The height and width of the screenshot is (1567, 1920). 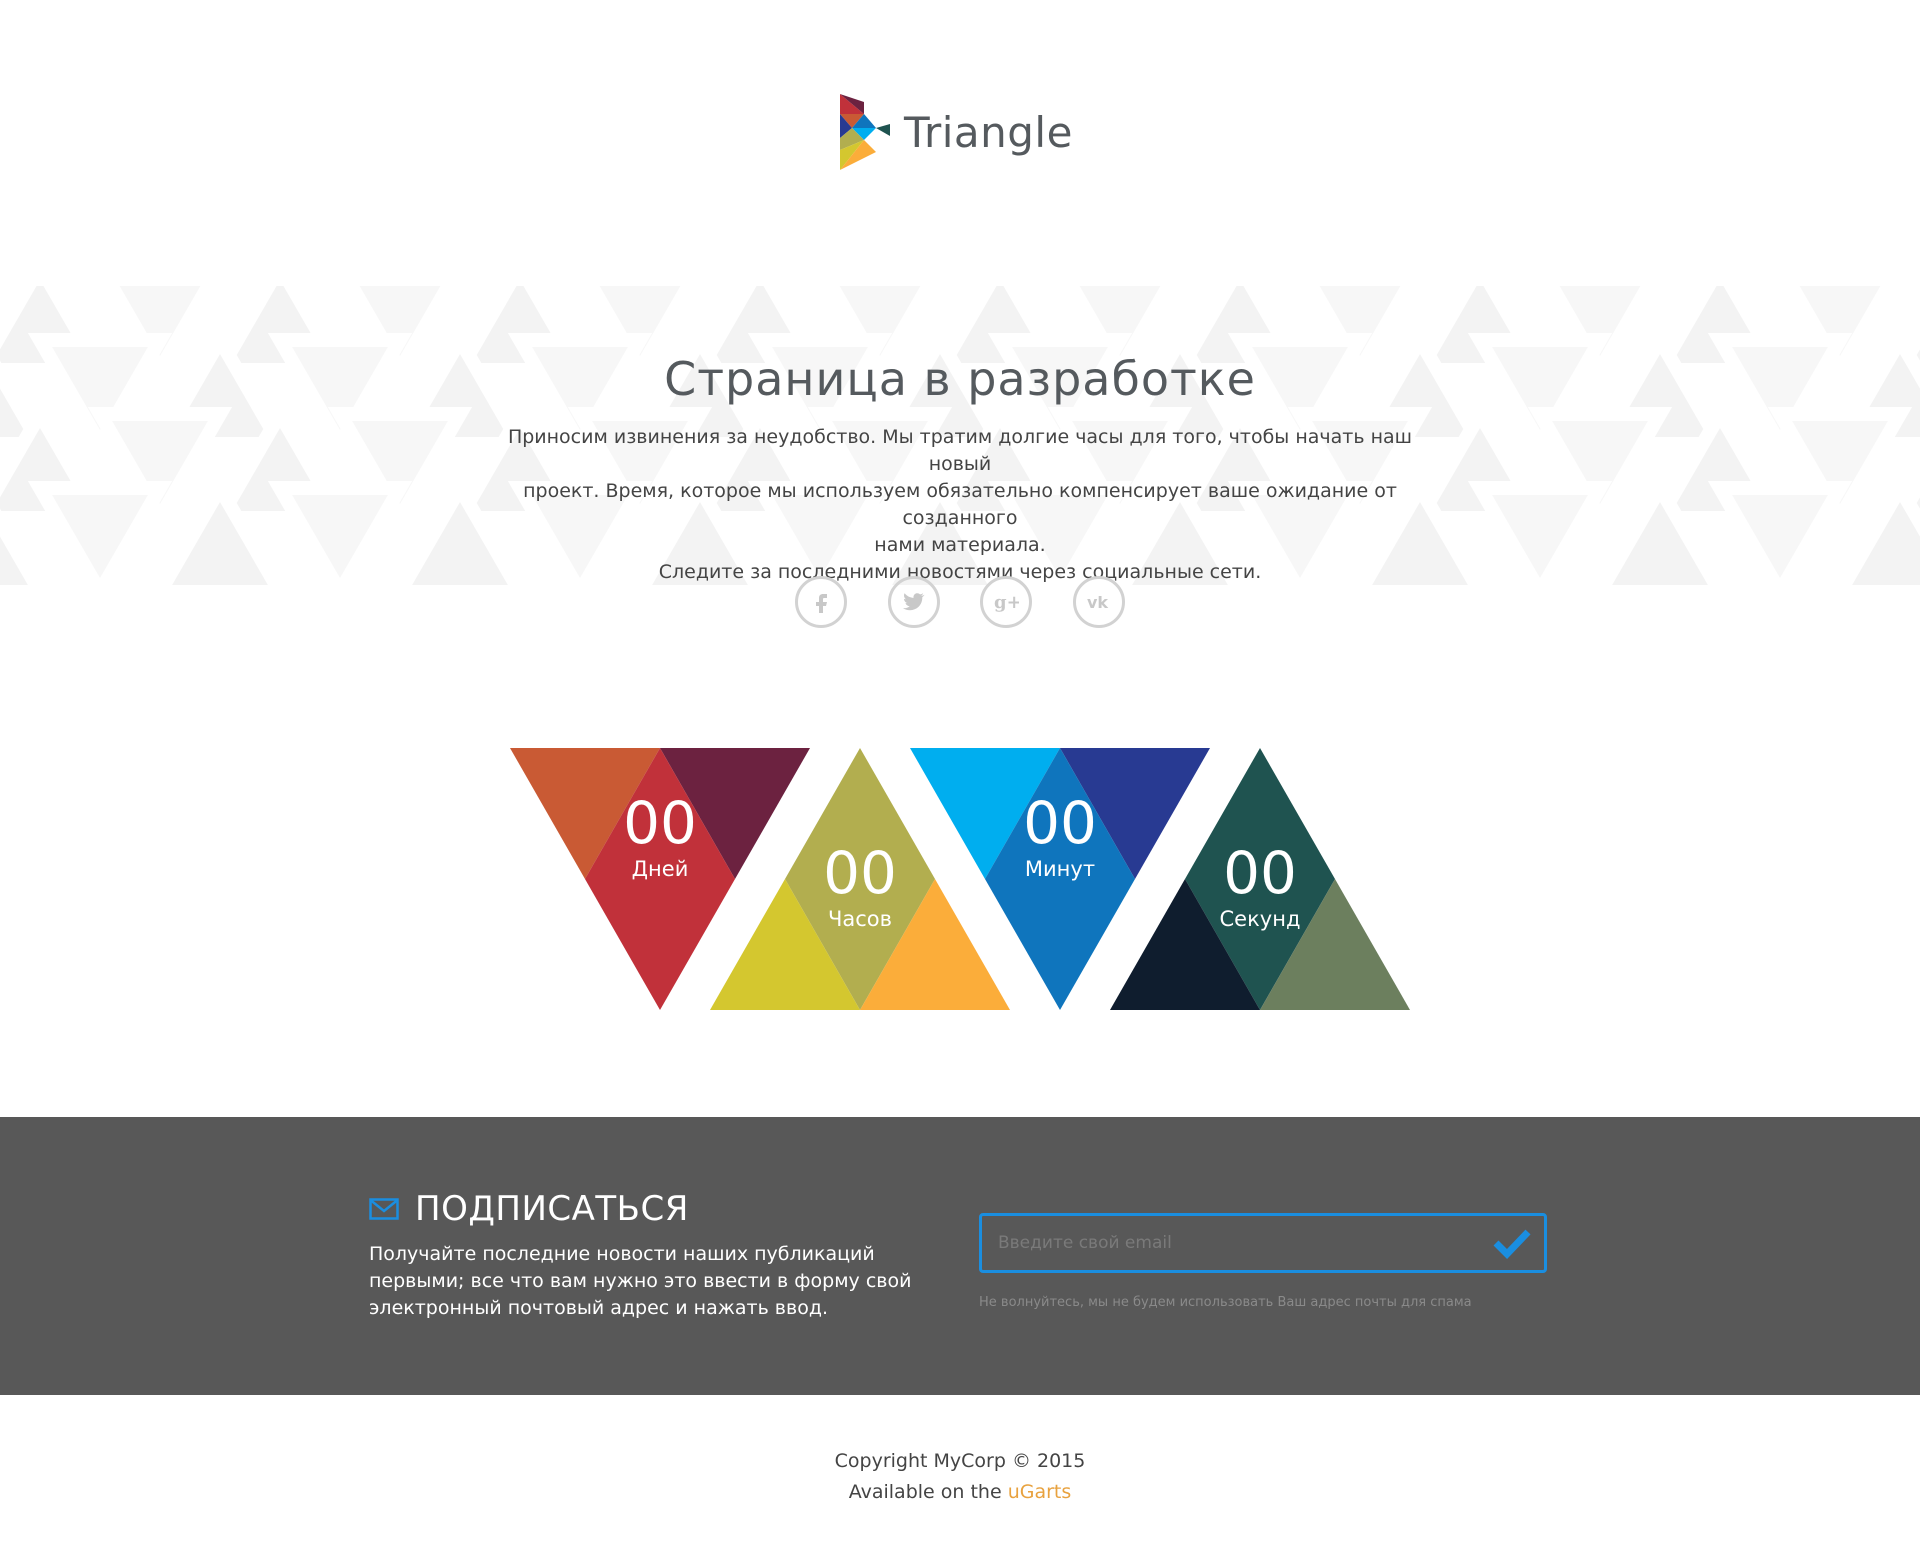 I want to click on submit-button, so click(x=1512, y=1243).